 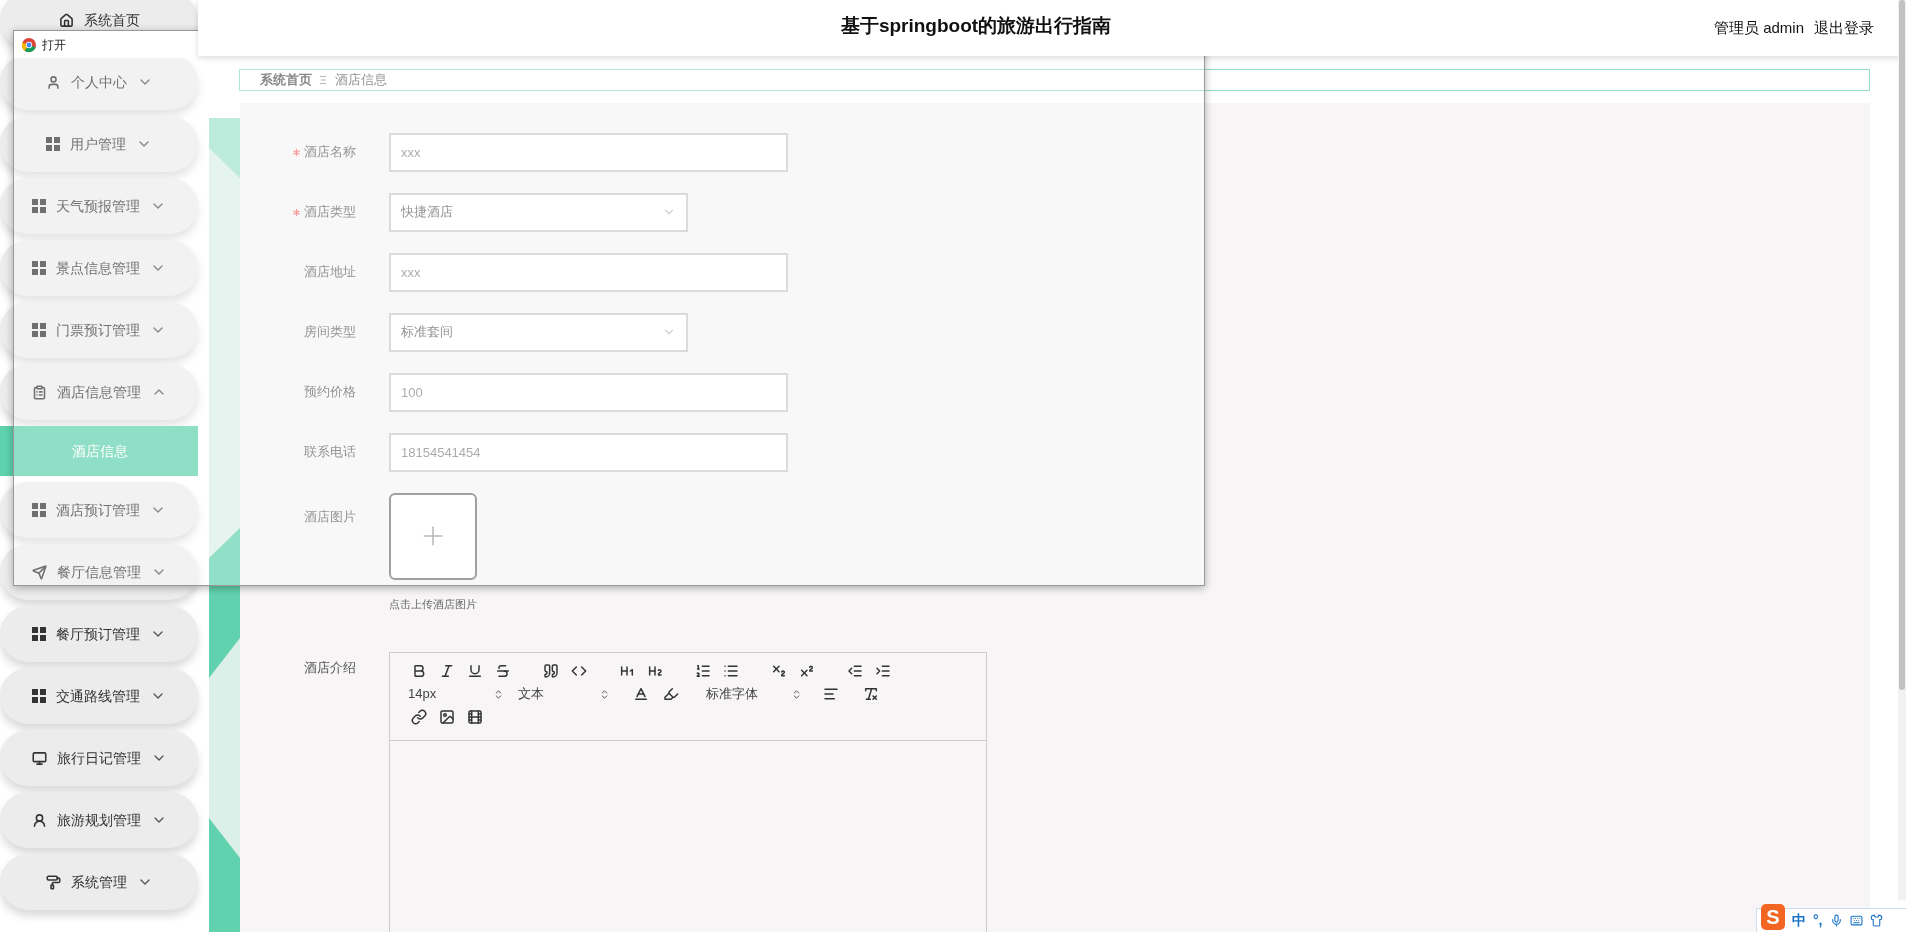 I want to click on sidebar-menu-item: 餐厅信息管理, so click(x=99, y=572).